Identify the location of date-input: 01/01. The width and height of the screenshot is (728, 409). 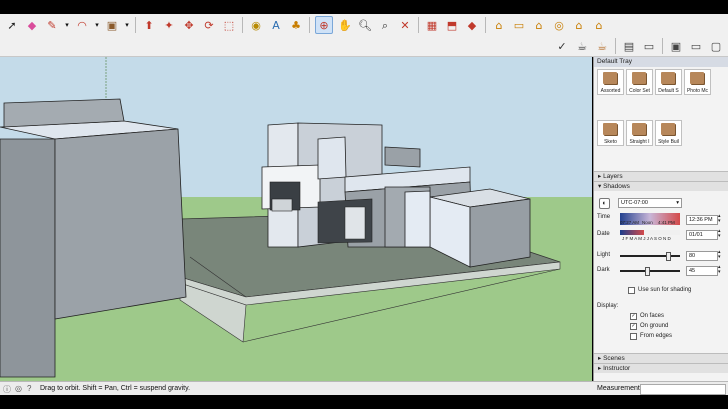
(702, 235).